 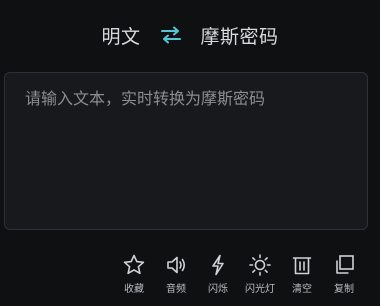 What do you see at coordinates (176, 265) in the screenshot?
I see `speaker-icon` at bounding box center [176, 265].